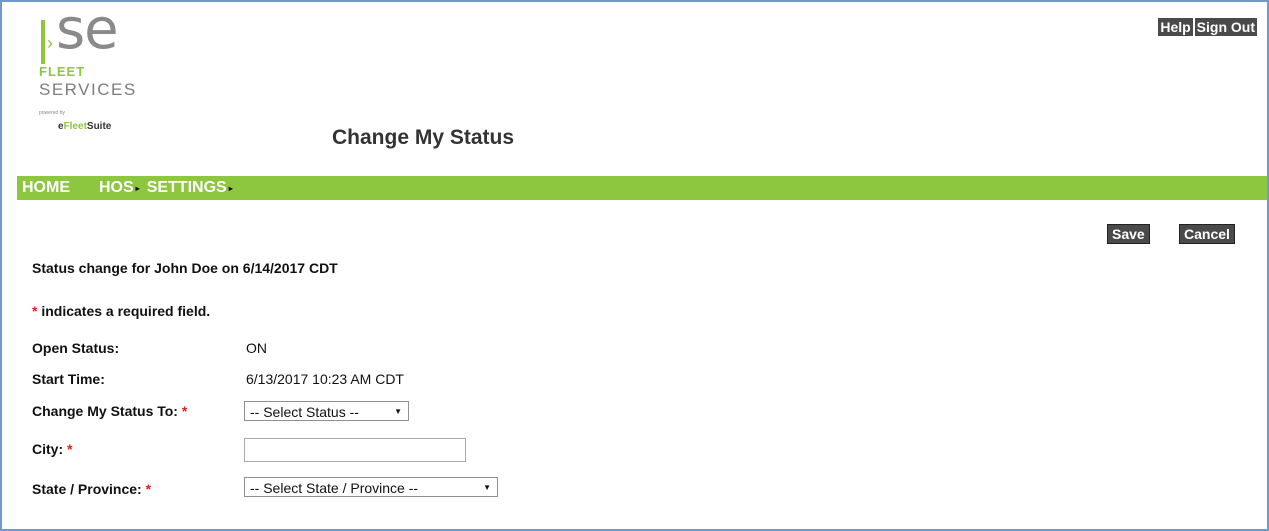 This screenshot has height=531, width=1269. I want to click on required-note-text: indicates a required field., so click(124, 311).